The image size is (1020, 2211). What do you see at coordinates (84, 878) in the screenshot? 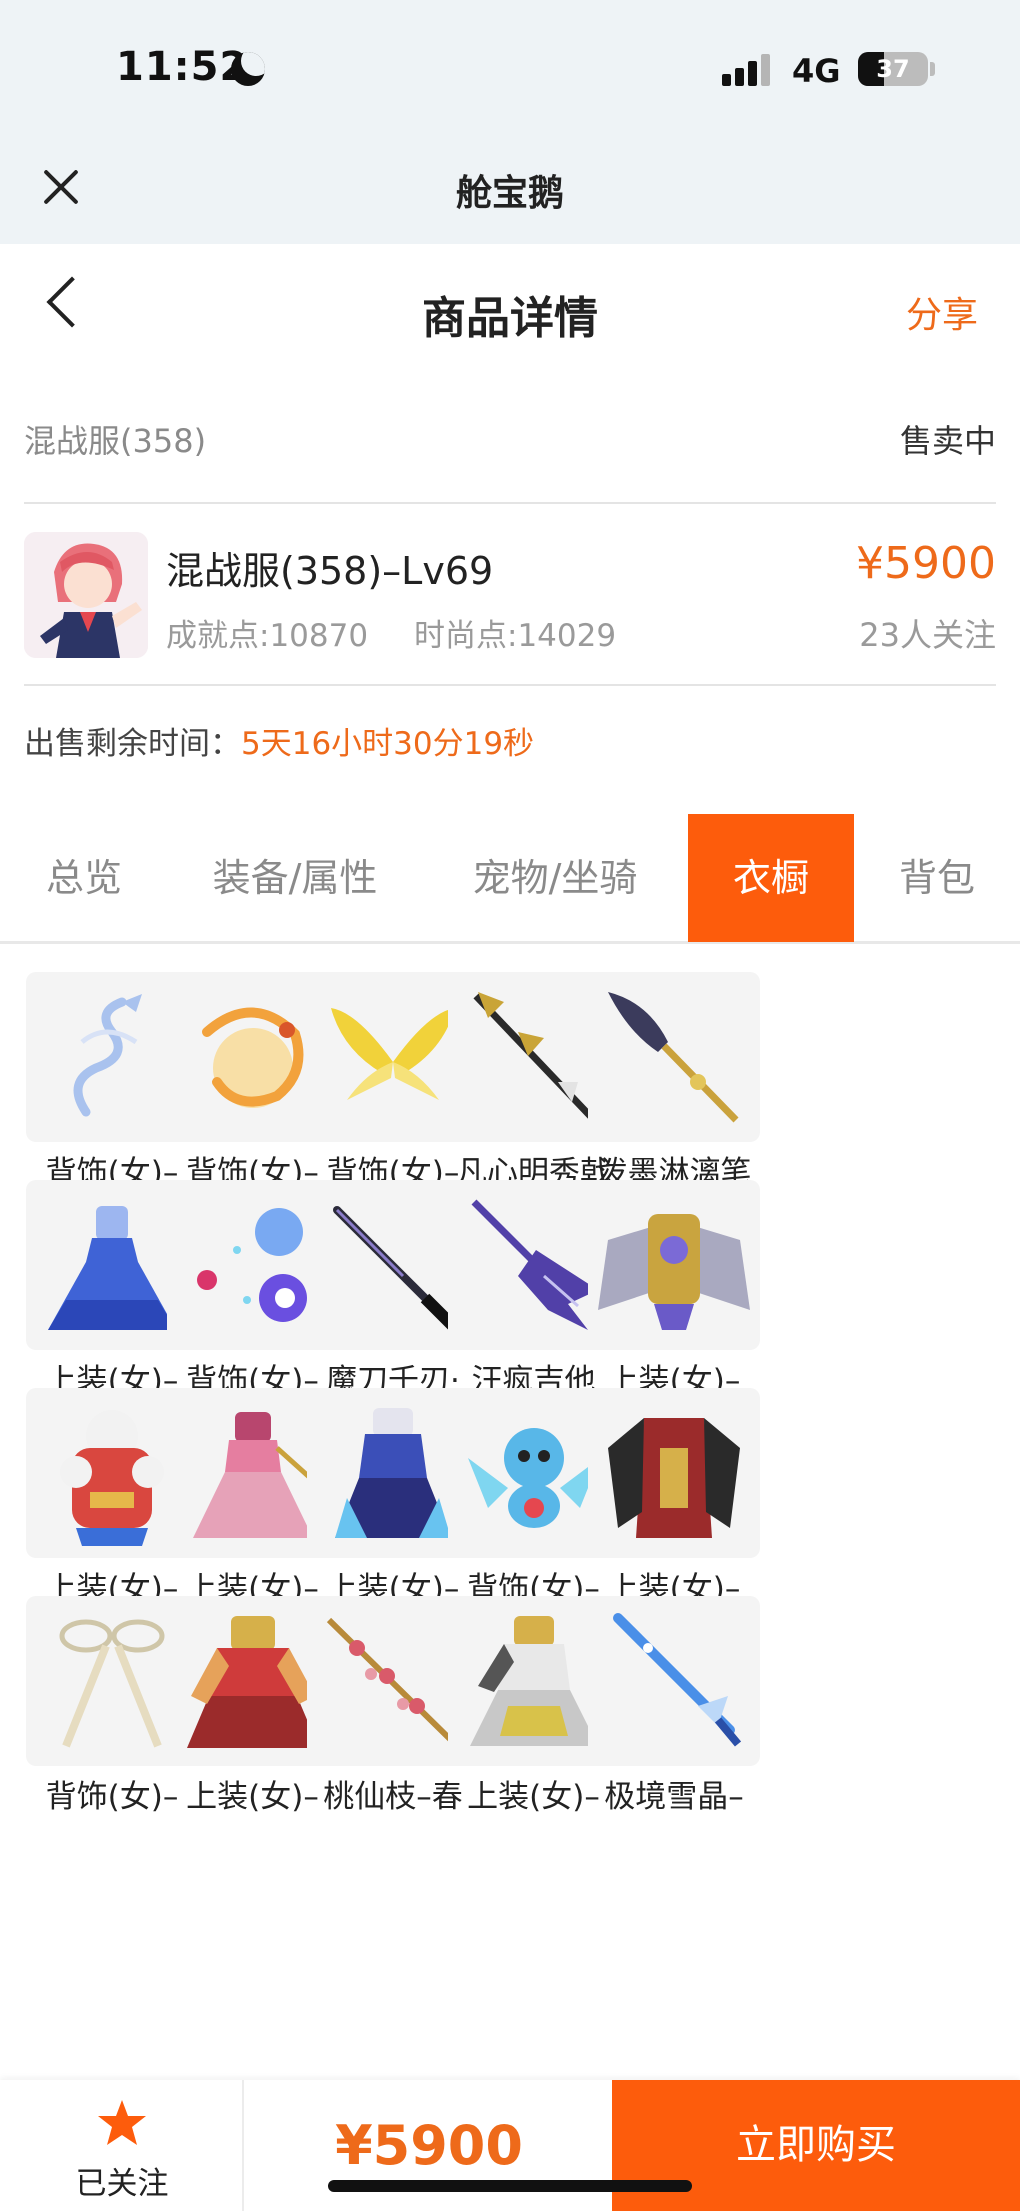
I see `tab-overview: 总览` at bounding box center [84, 878].